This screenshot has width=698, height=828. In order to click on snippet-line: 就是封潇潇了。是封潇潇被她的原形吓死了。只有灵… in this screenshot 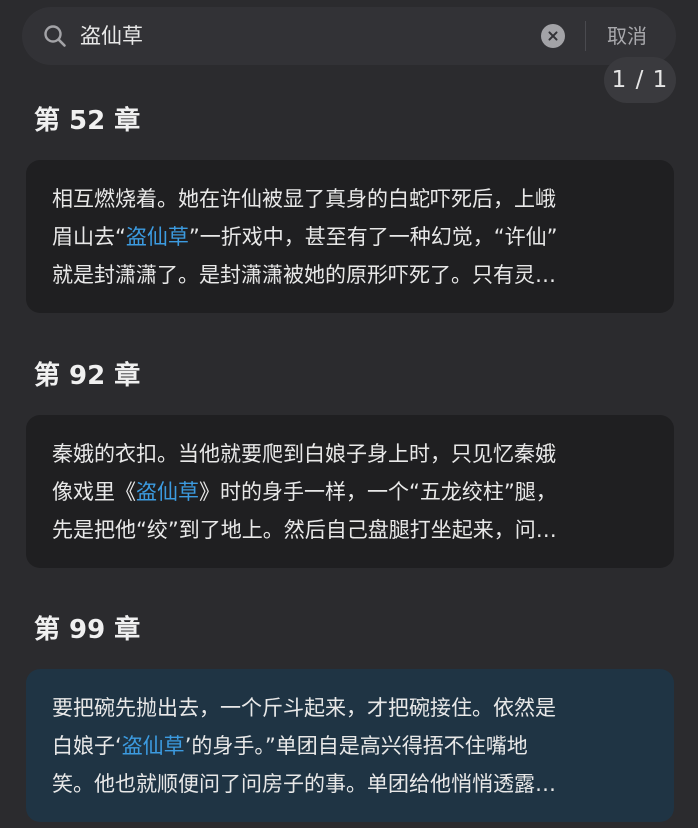, I will do `click(304, 275)`.